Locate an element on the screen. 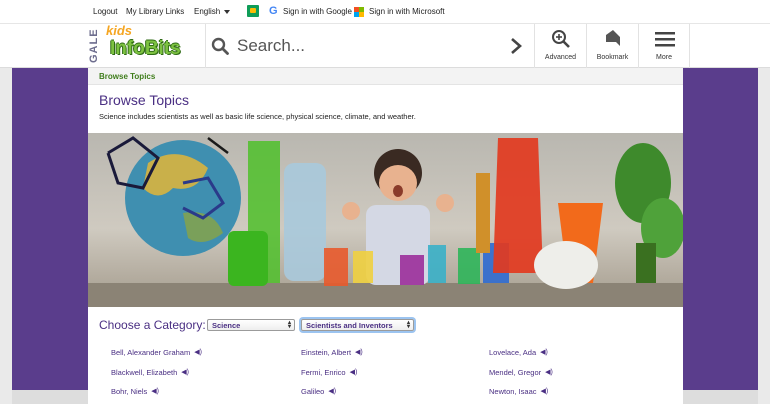 The image size is (770, 404). topic-select: Scientists and Inventors ▴ ▾ is located at coordinates (357, 325).